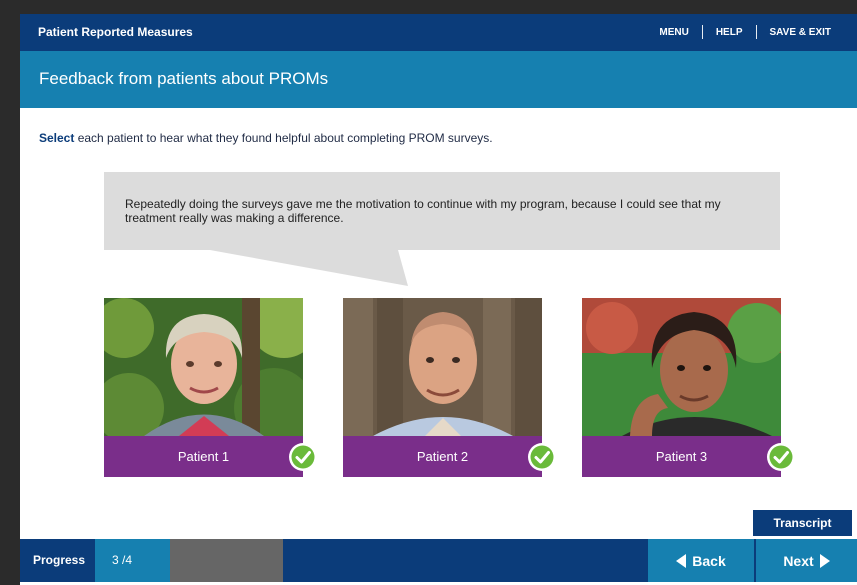 The image size is (857, 585). What do you see at coordinates (798, 560) in the screenshot?
I see `next-label: Next` at bounding box center [798, 560].